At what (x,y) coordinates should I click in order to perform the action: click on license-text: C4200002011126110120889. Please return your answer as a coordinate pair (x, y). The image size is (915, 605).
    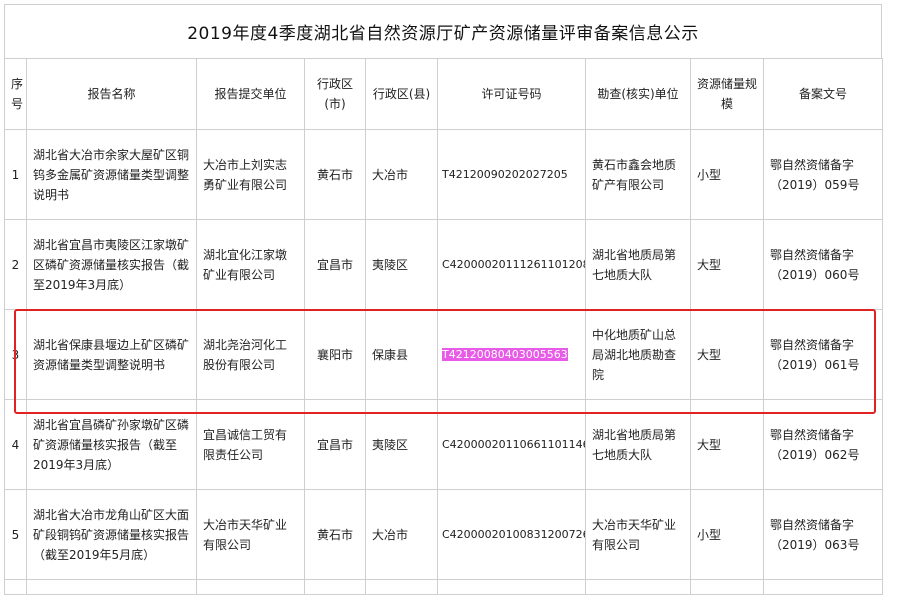
    Looking at the image, I should click on (513, 264).